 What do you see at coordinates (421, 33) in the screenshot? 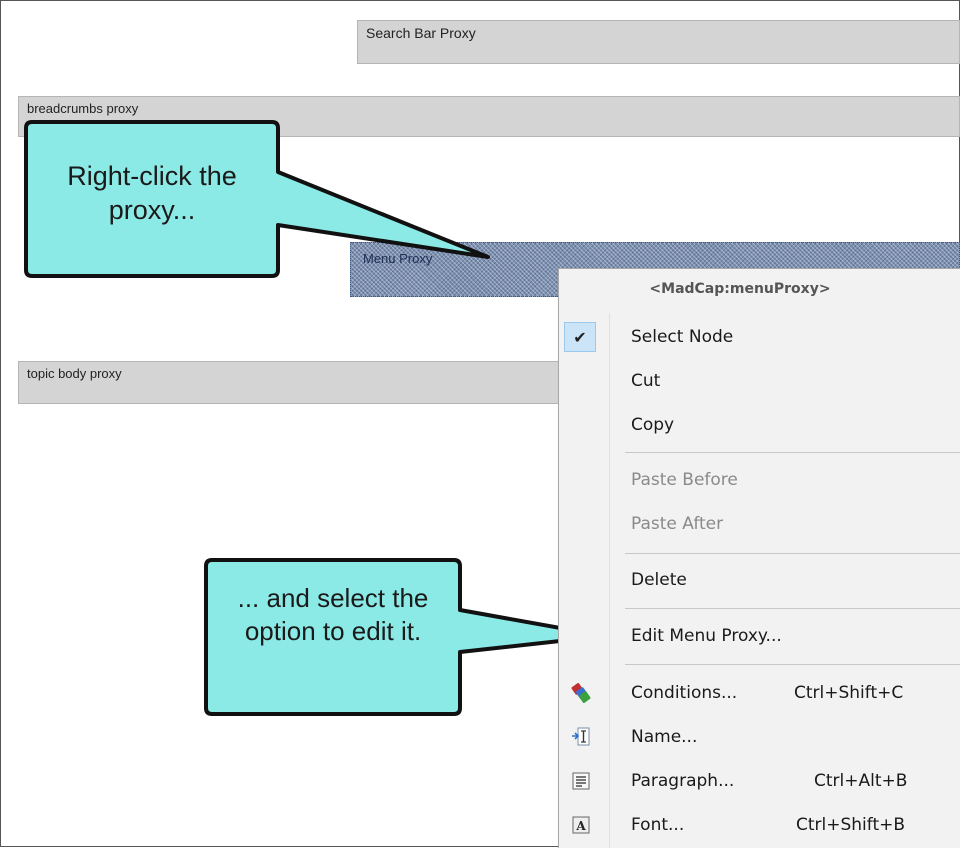
I see `search-bar-proxy-label: Search Bar Proxy` at bounding box center [421, 33].